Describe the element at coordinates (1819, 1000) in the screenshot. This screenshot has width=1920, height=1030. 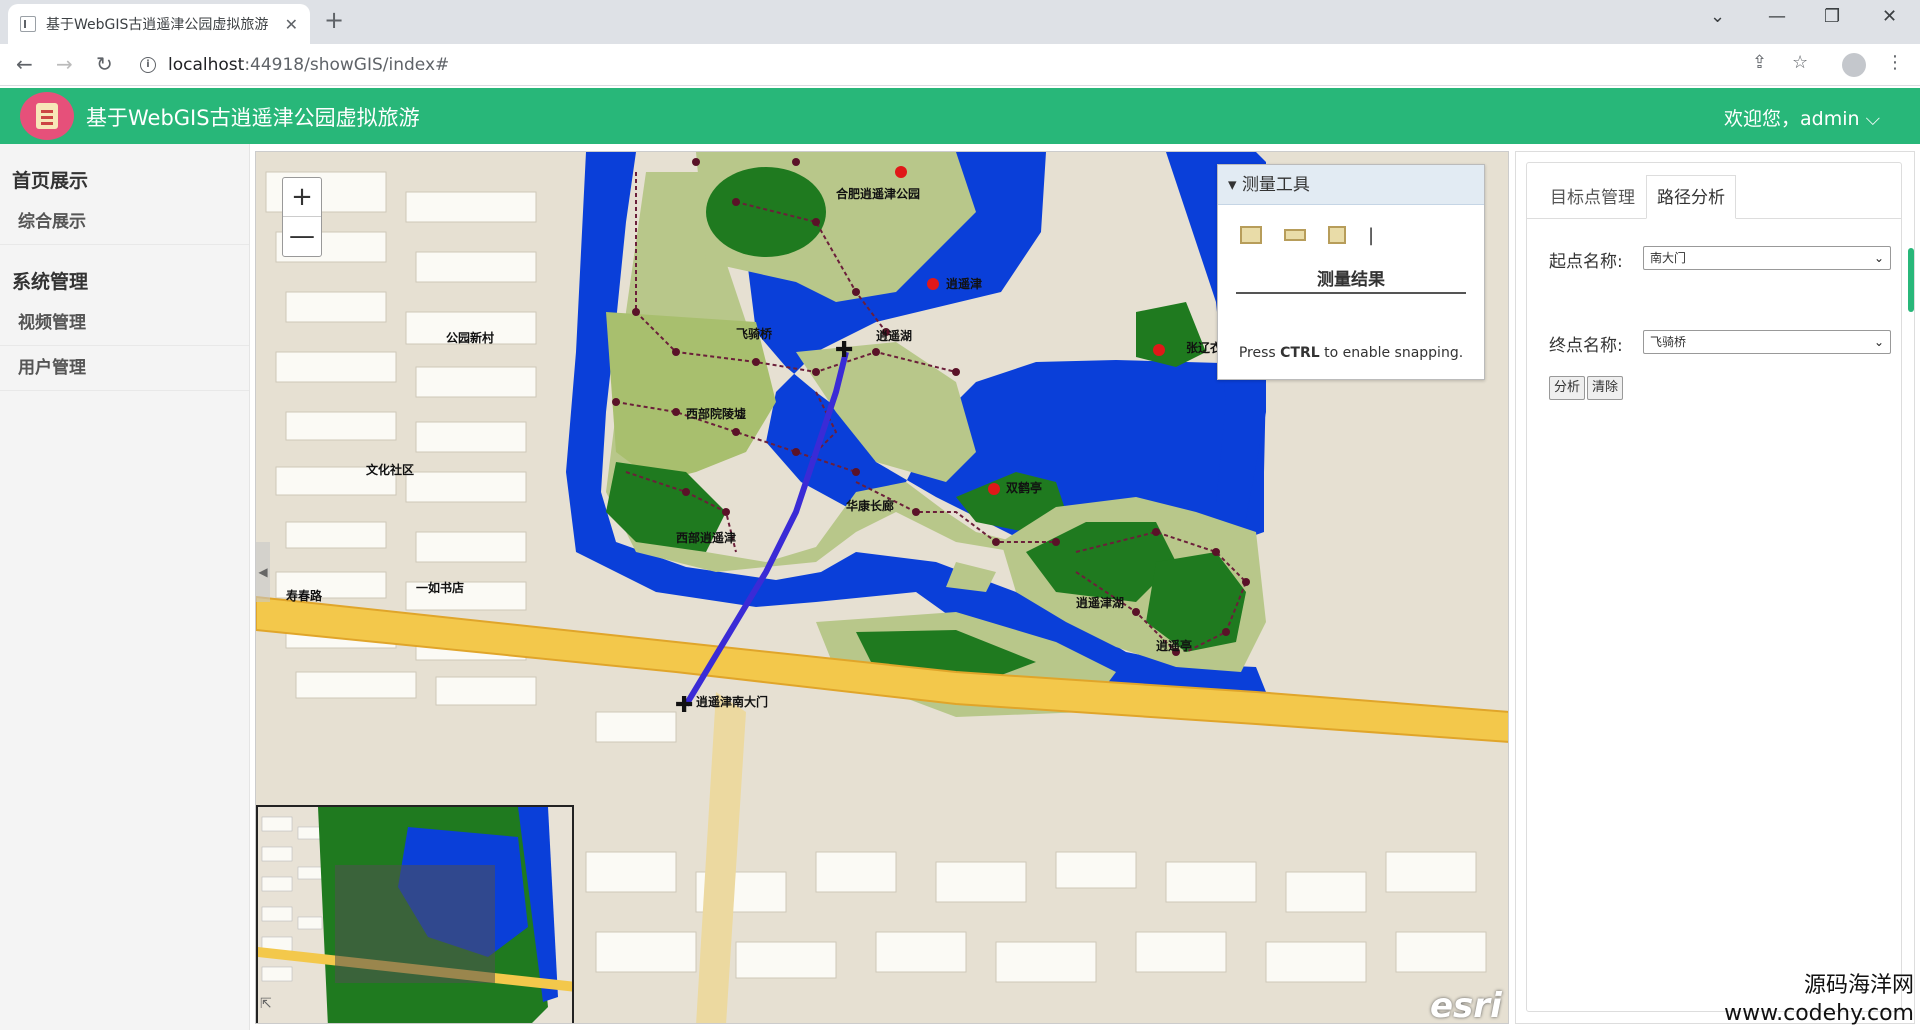
I see `watermark: 源码海洋网 www.codehy.com` at that location.